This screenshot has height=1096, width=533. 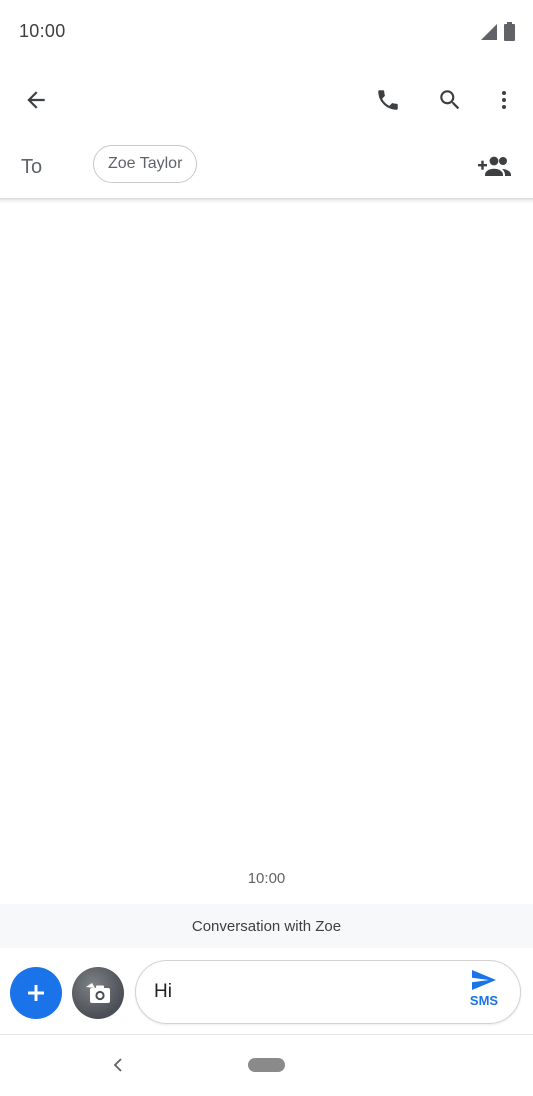 I want to click on chevron-left-icon, so click(x=117, y=1065).